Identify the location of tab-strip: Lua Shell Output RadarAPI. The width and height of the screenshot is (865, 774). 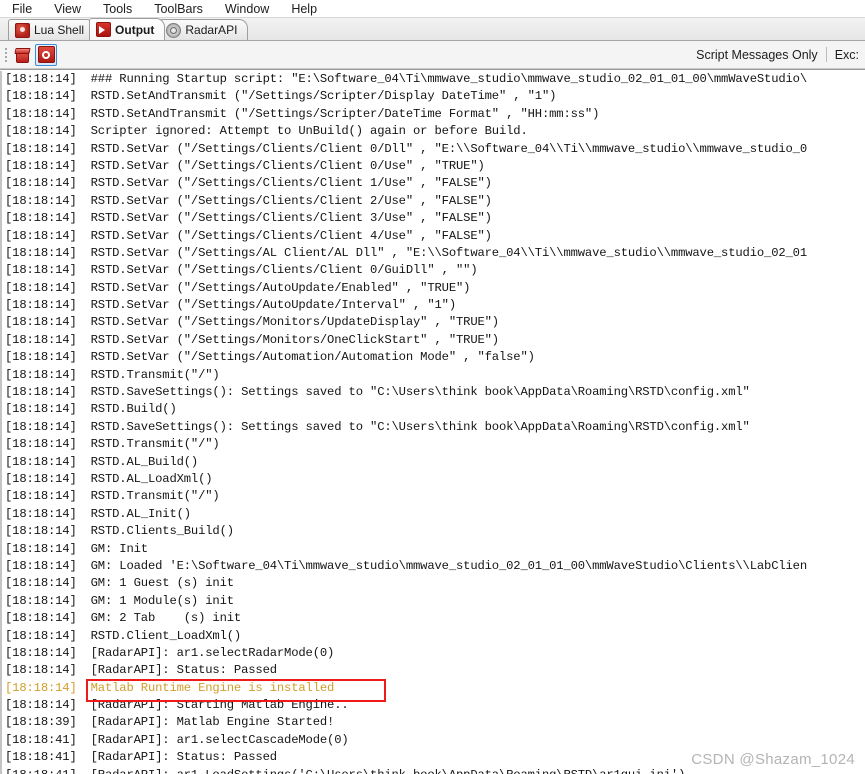
(432, 29).